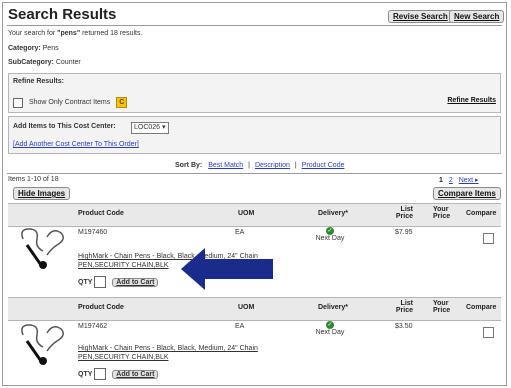  What do you see at coordinates (33, 179) in the screenshot?
I see `items-count: Items 1-10 of 18` at bounding box center [33, 179].